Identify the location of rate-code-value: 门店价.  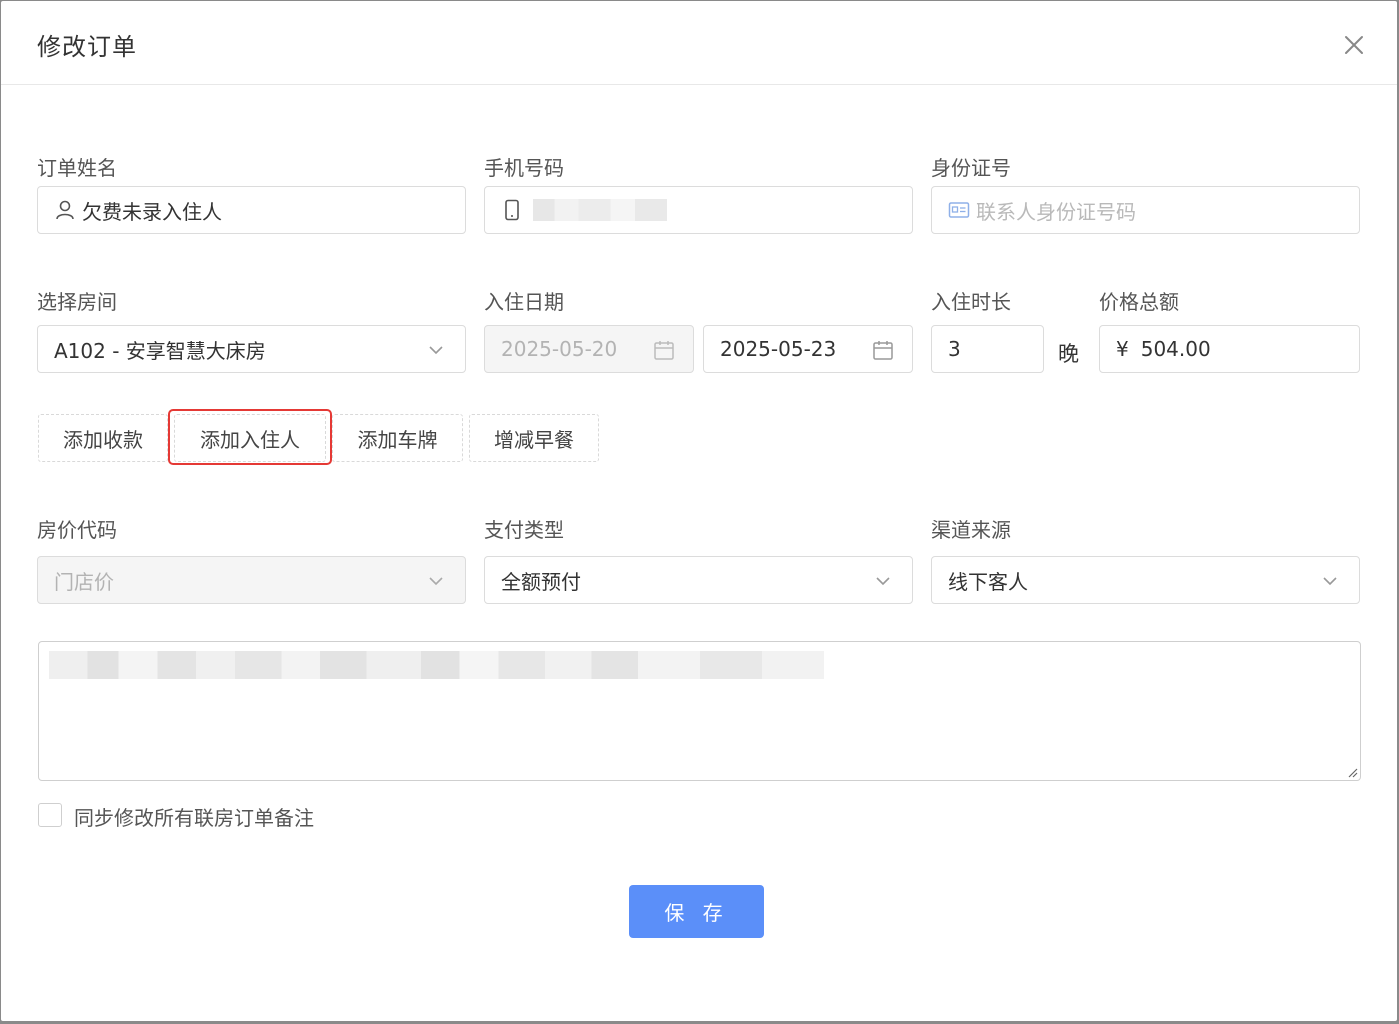
(84, 581).